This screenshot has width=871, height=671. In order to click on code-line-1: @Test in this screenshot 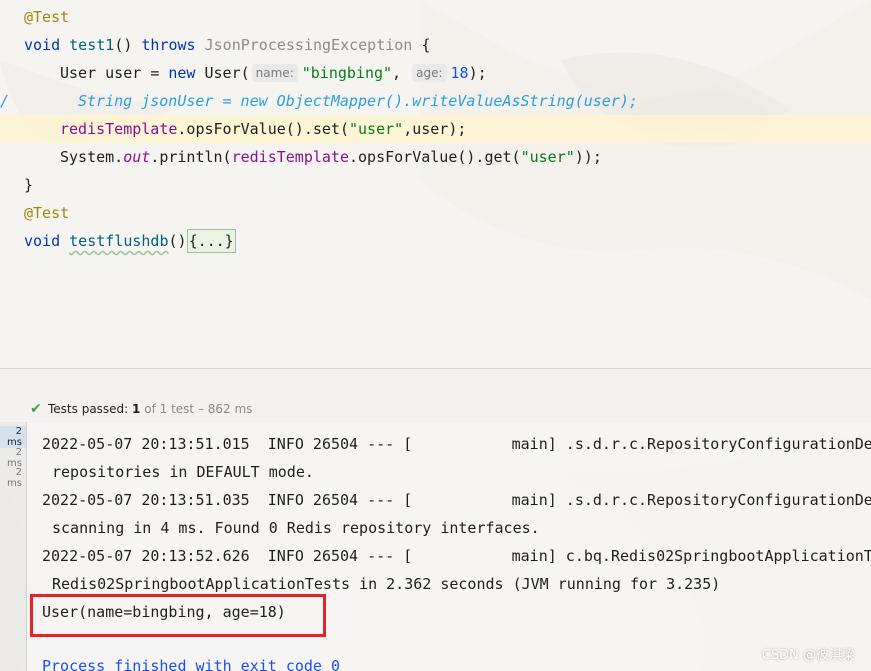, I will do `click(435, 17)`.